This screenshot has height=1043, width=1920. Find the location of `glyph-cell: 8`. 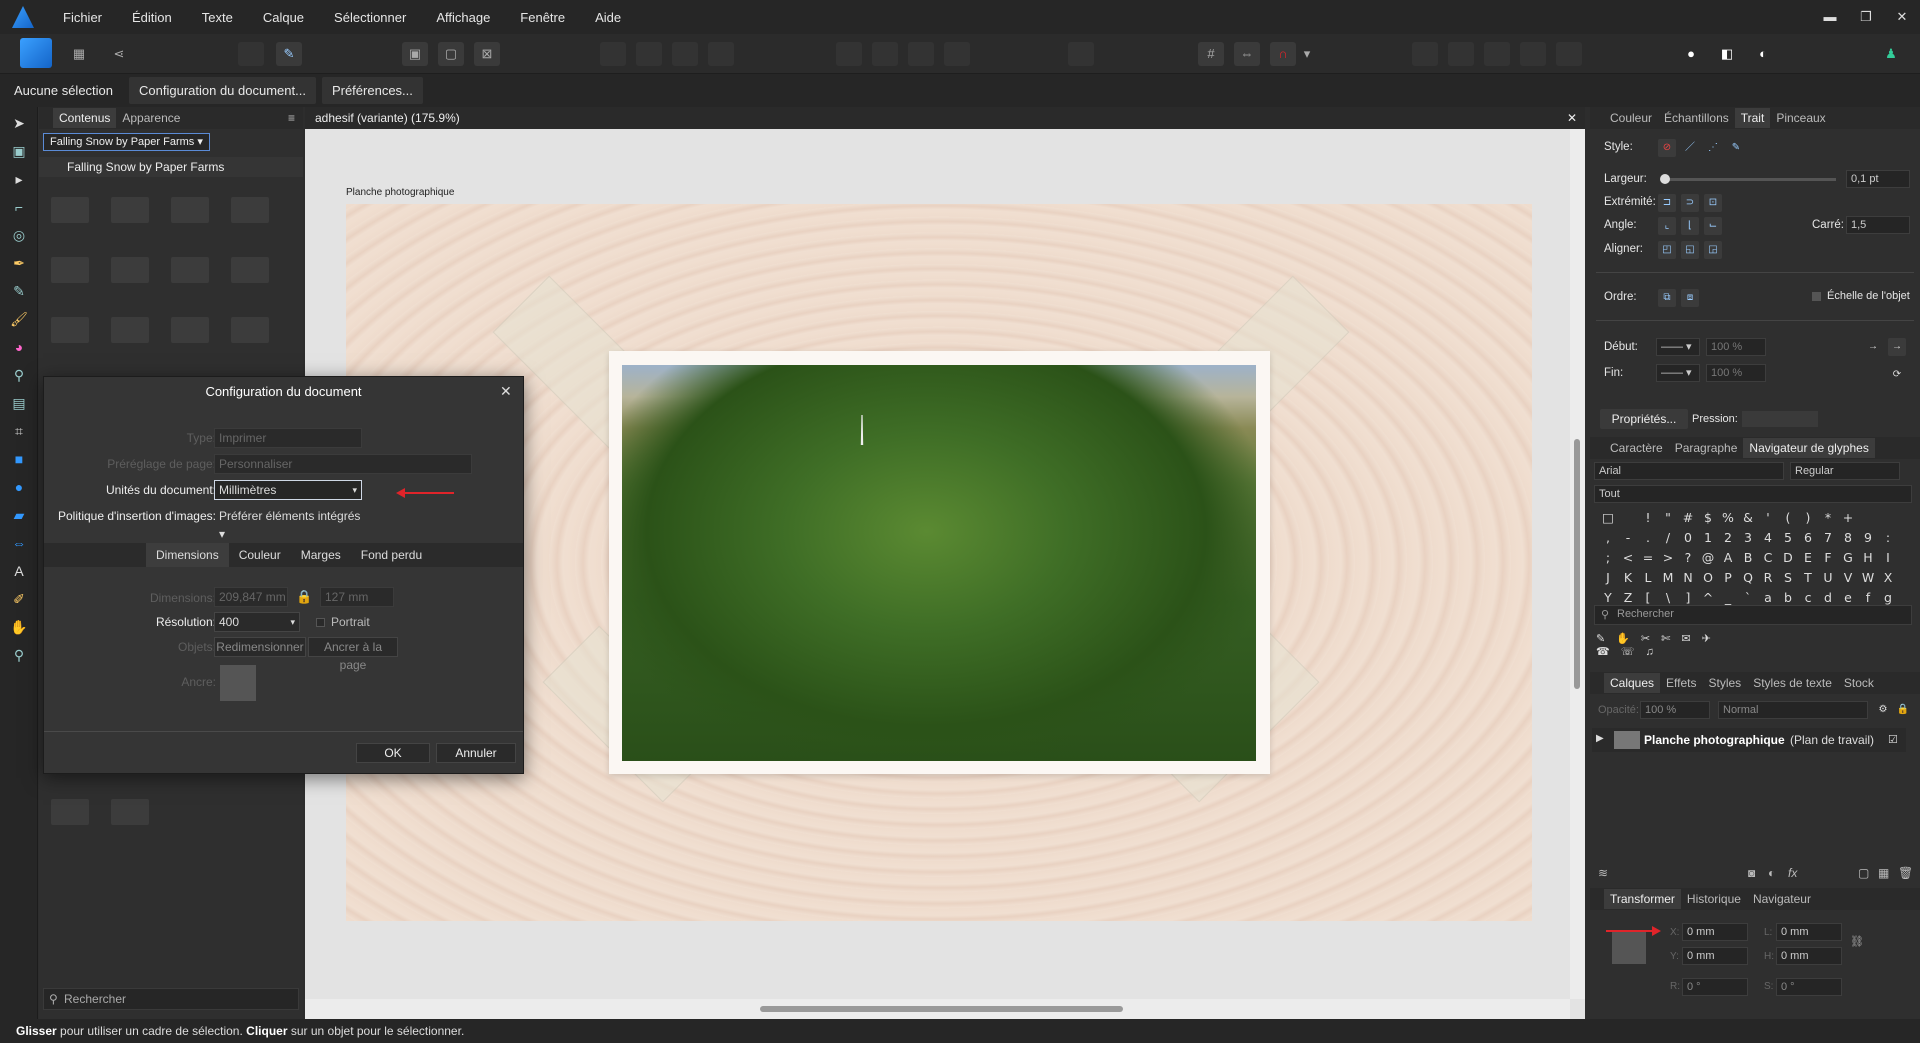

glyph-cell: 8 is located at coordinates (1848, 538).